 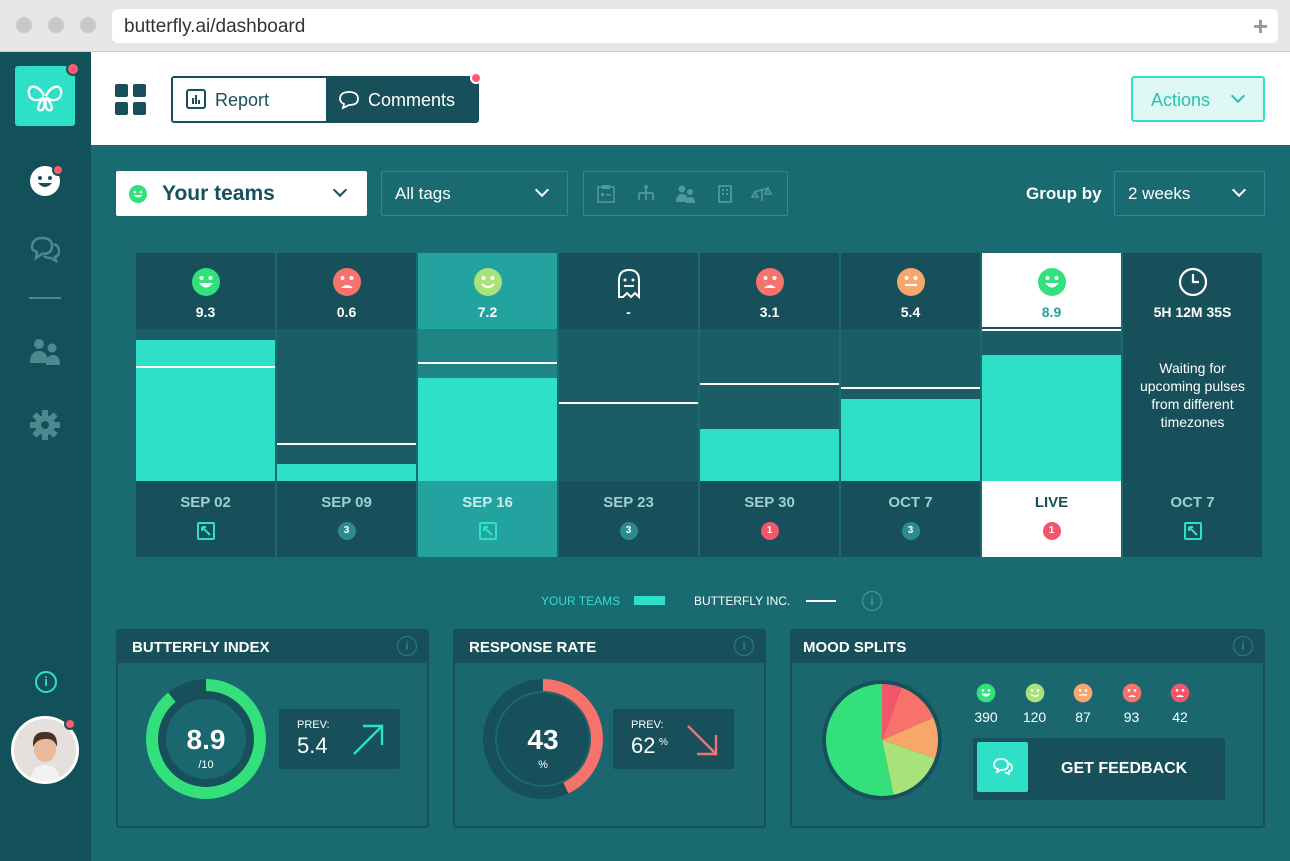 I want to click on card-title: RESPONSE RATE, so click(x=533, y=647).